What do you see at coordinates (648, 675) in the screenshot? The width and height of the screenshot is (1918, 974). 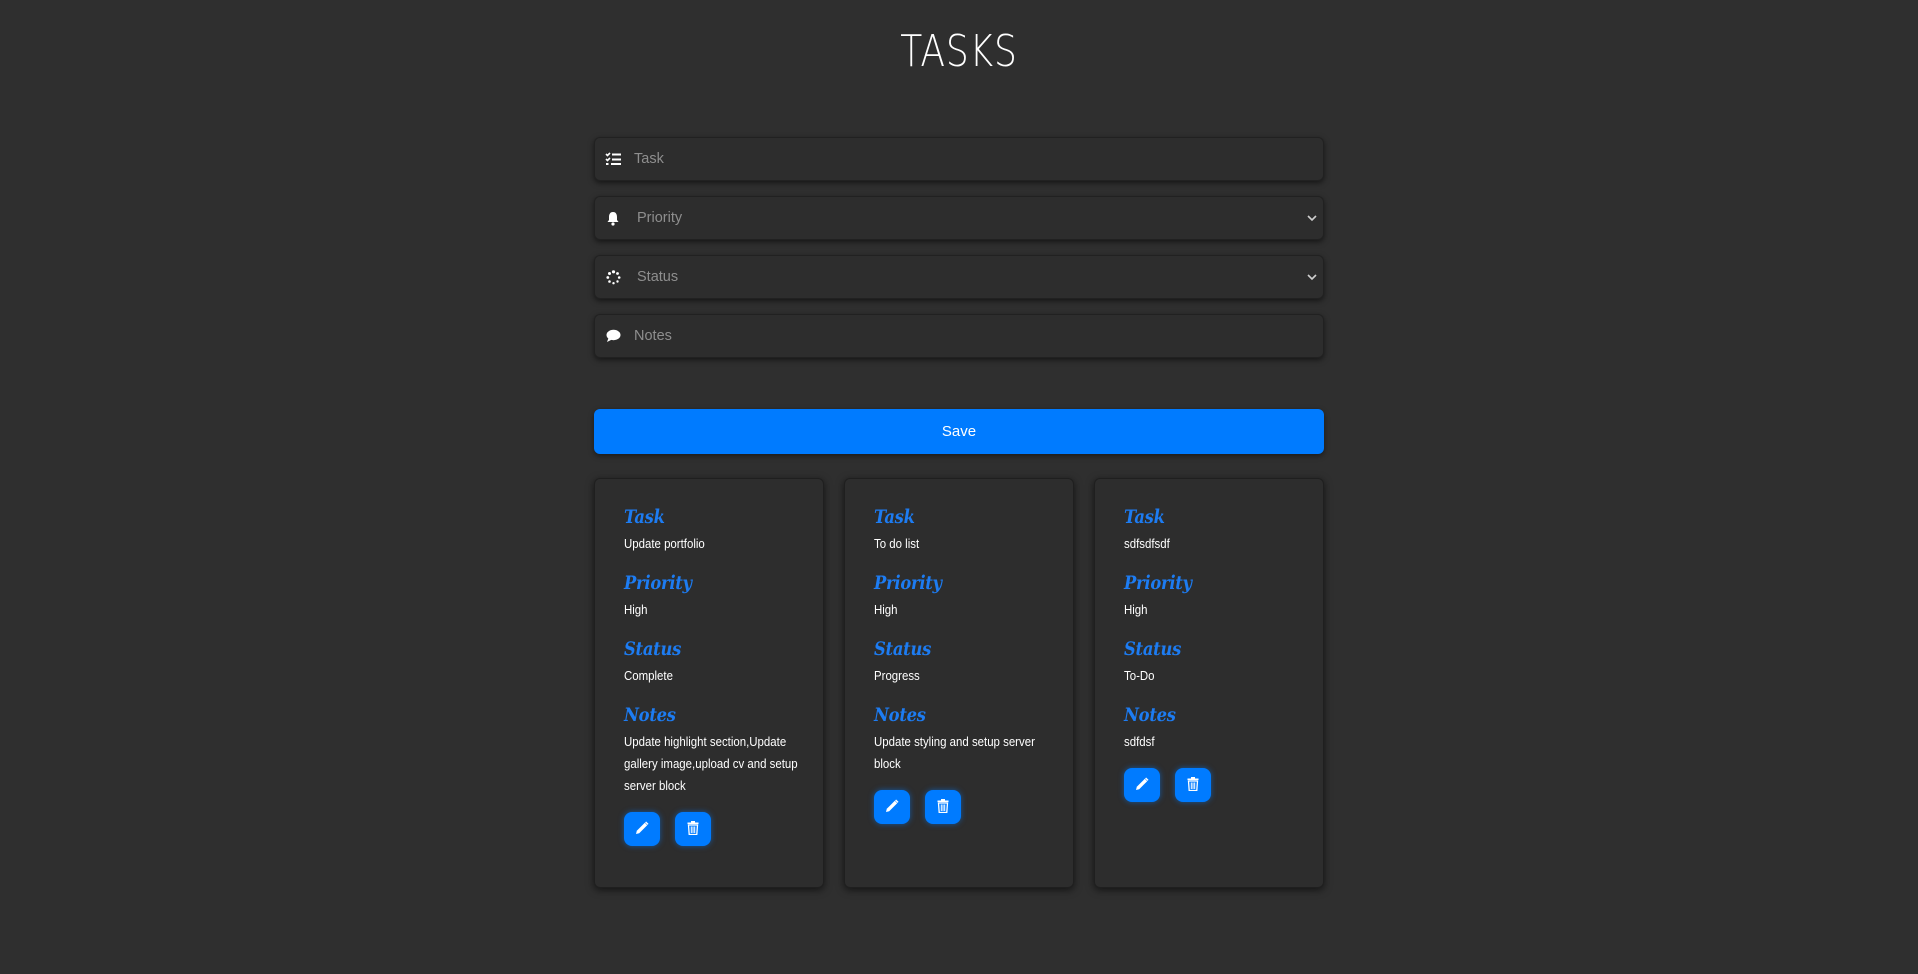 I see `status-value: Complete` at bounding box center [648, 675].